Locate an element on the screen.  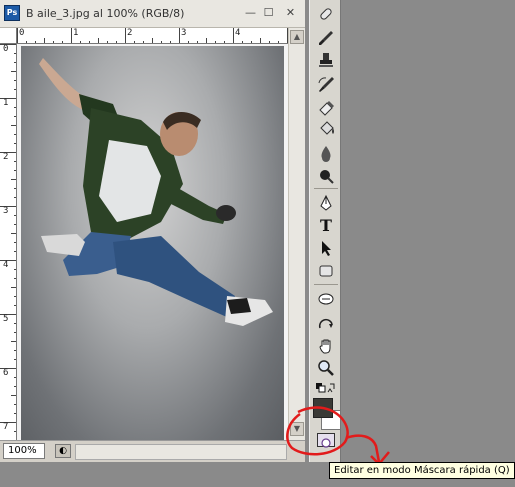
horizontal-ruler-ticks is located at coordinates (152, 35).